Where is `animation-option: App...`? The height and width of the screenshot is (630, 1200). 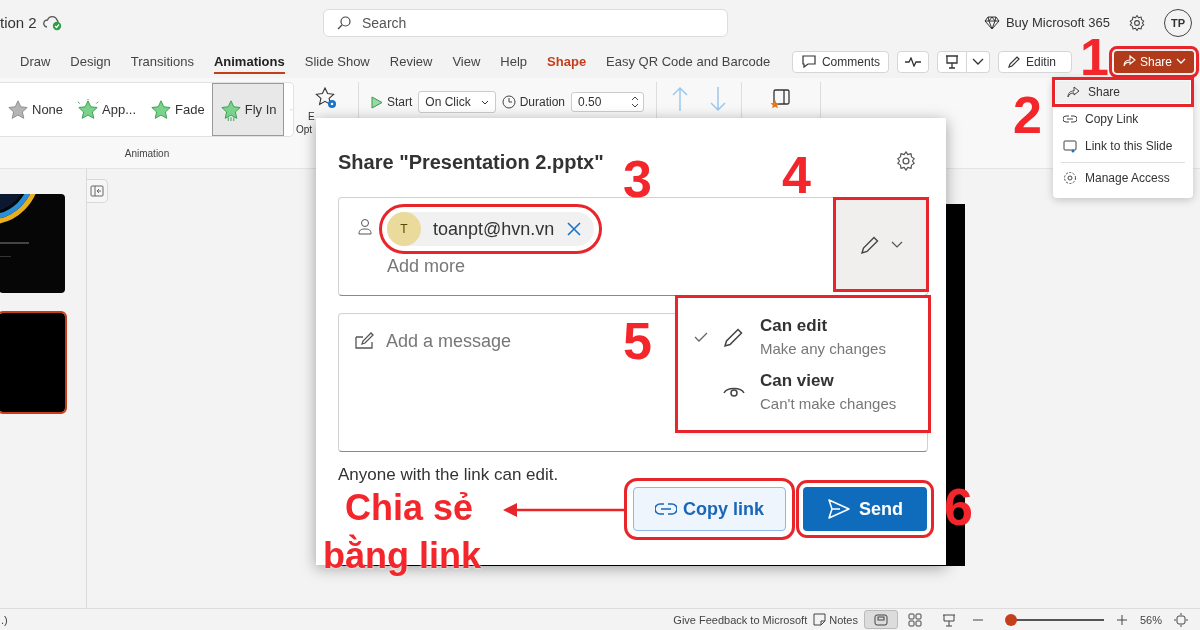 animation-option: App... is located at coordinates (107, 109).